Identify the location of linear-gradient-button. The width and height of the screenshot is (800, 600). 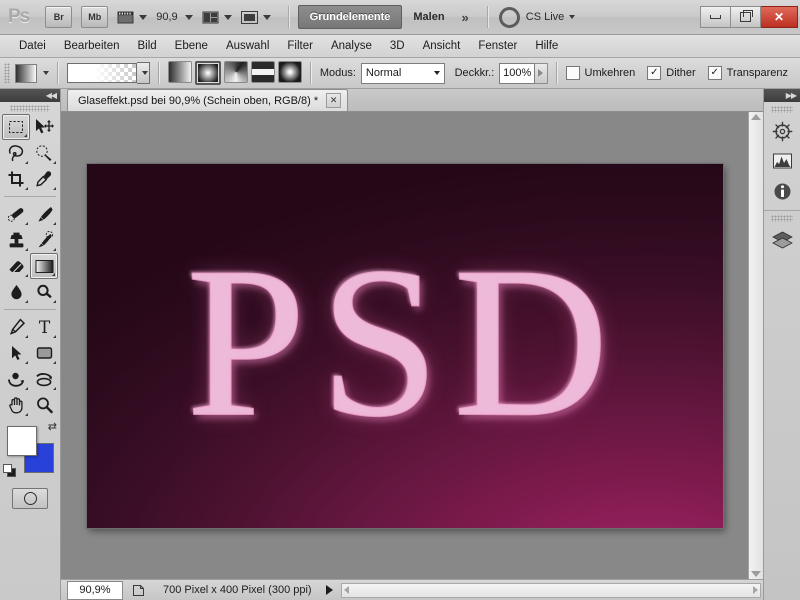
(179, 72).